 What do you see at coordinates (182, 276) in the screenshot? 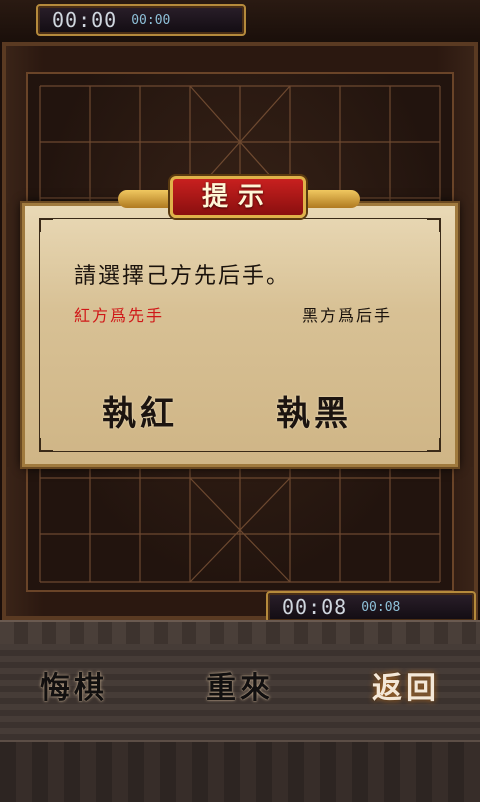
I see `dialog-prompt: 請選擇己方先后手。` at bounding box center [182, 276].